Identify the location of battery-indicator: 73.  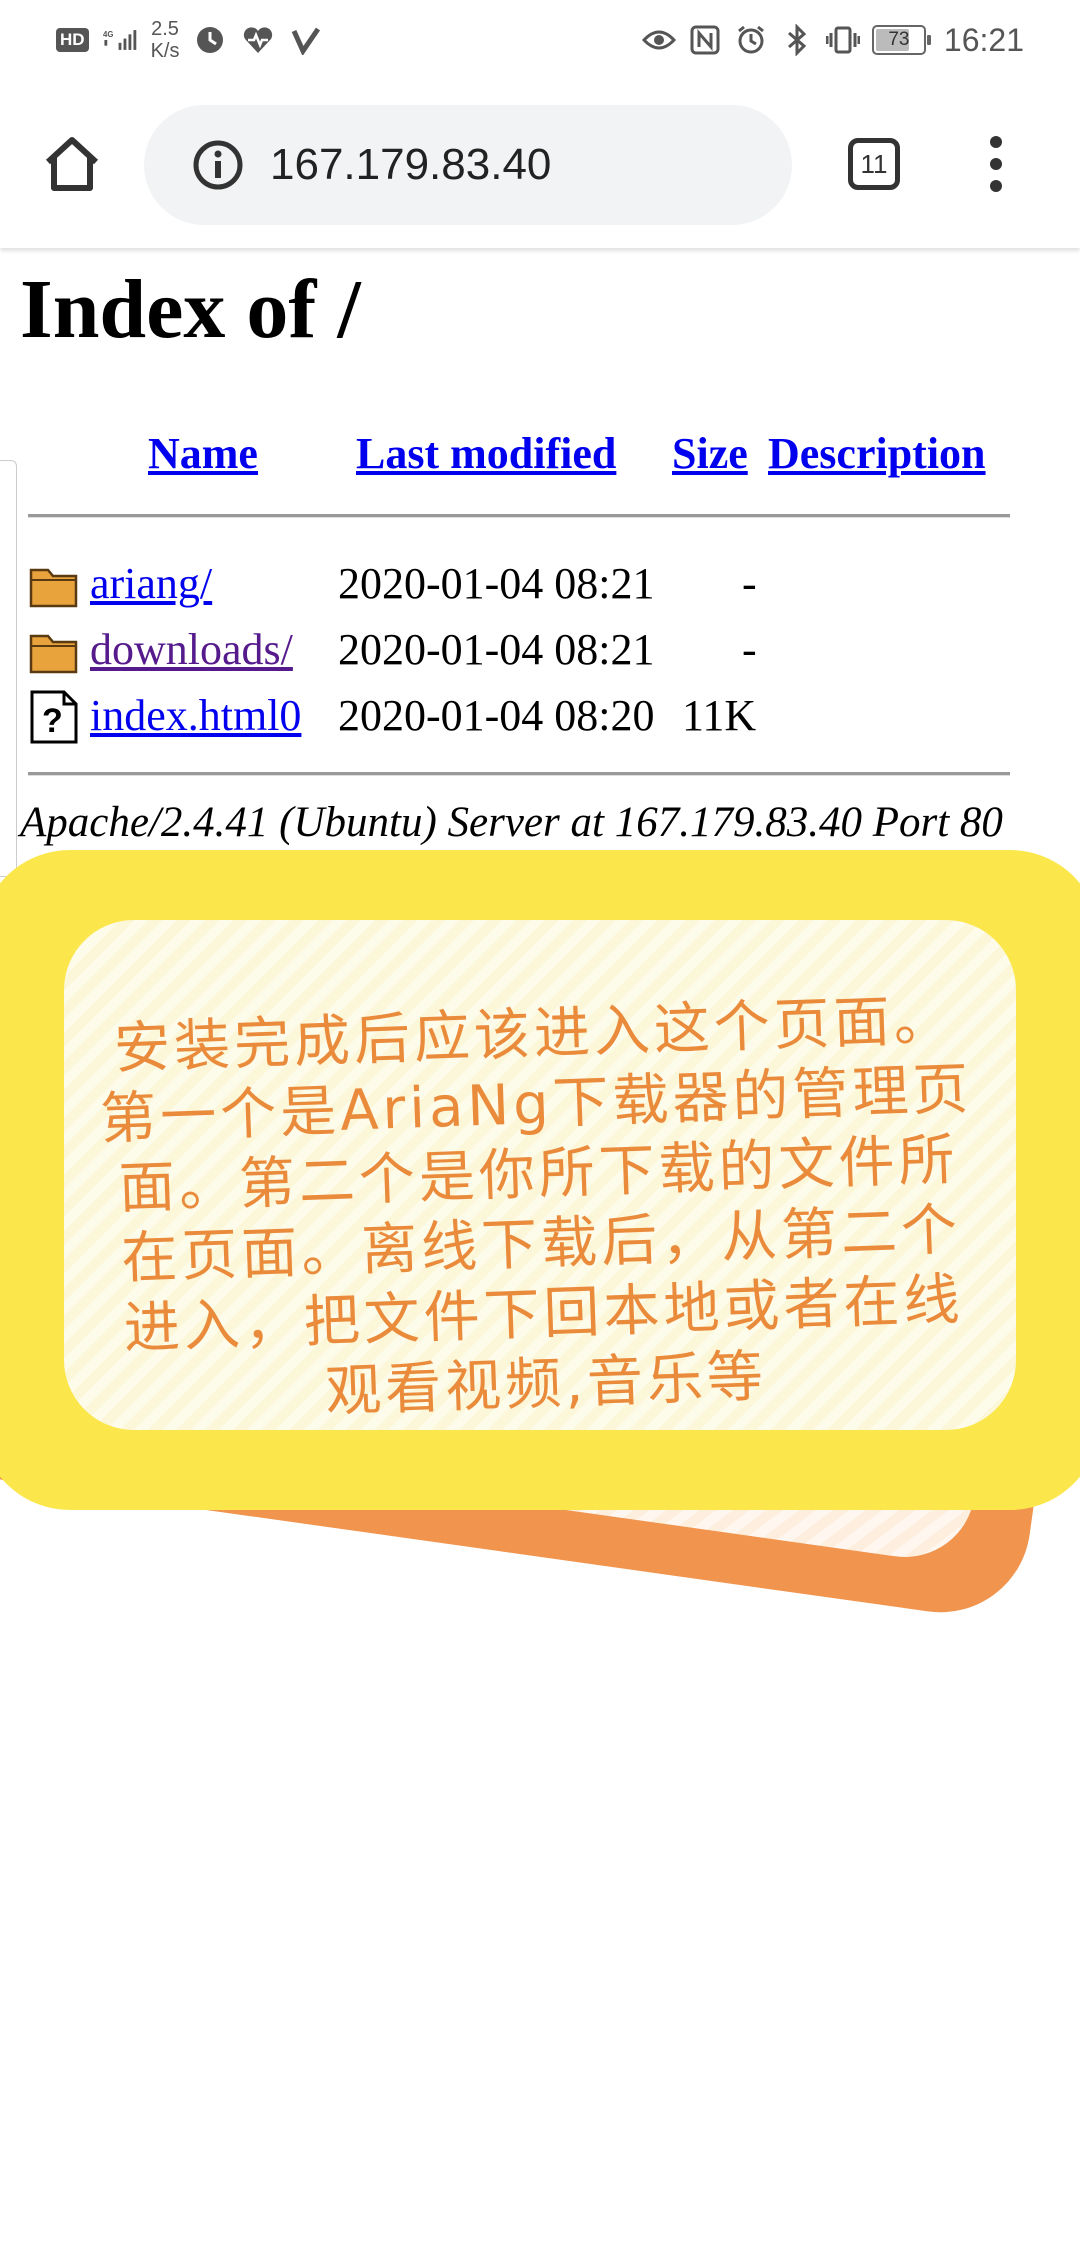
(901, 40).